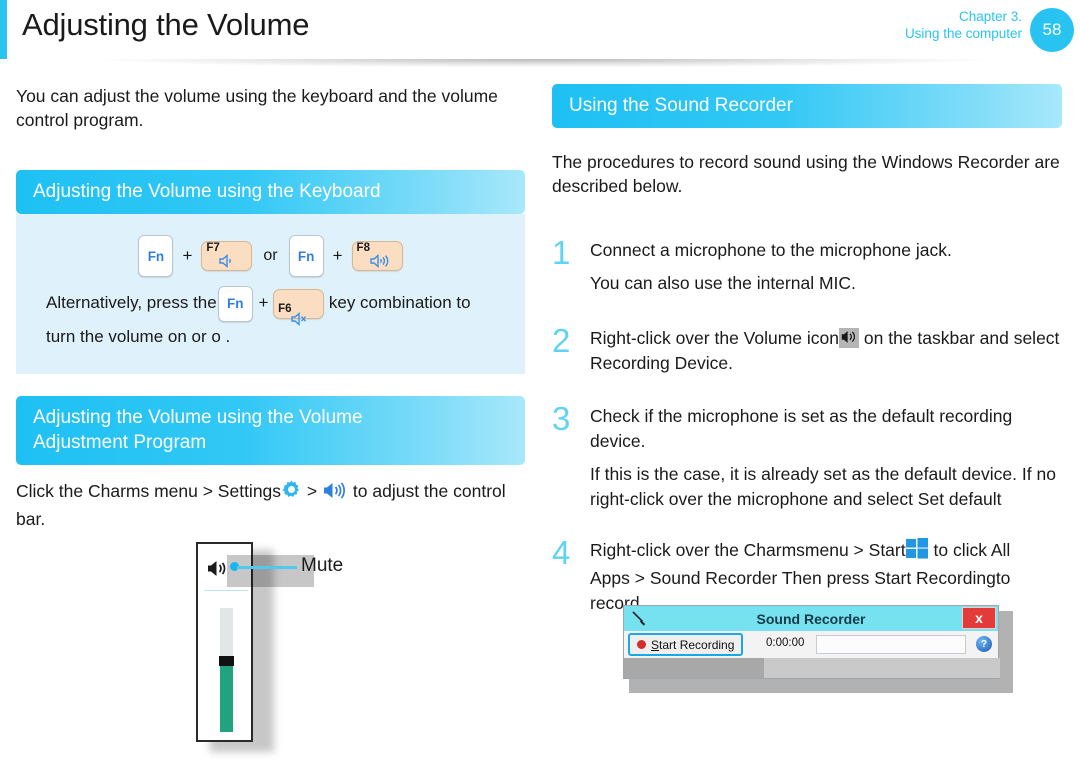  Describe the element at coordinates (156, 256) in the screenshot. I see `key-fn-1: Fn` at that location.